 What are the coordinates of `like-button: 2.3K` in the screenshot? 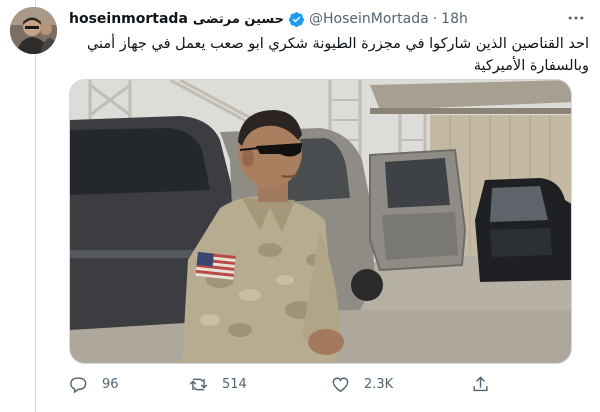 It's located at (362, 384).